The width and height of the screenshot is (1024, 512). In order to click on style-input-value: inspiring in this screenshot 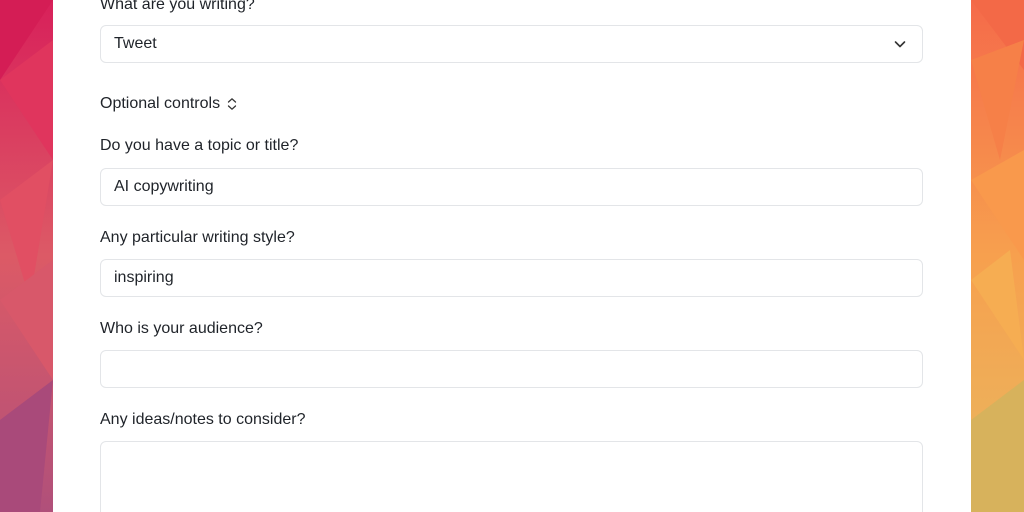, I will do `click(144, 277)`.